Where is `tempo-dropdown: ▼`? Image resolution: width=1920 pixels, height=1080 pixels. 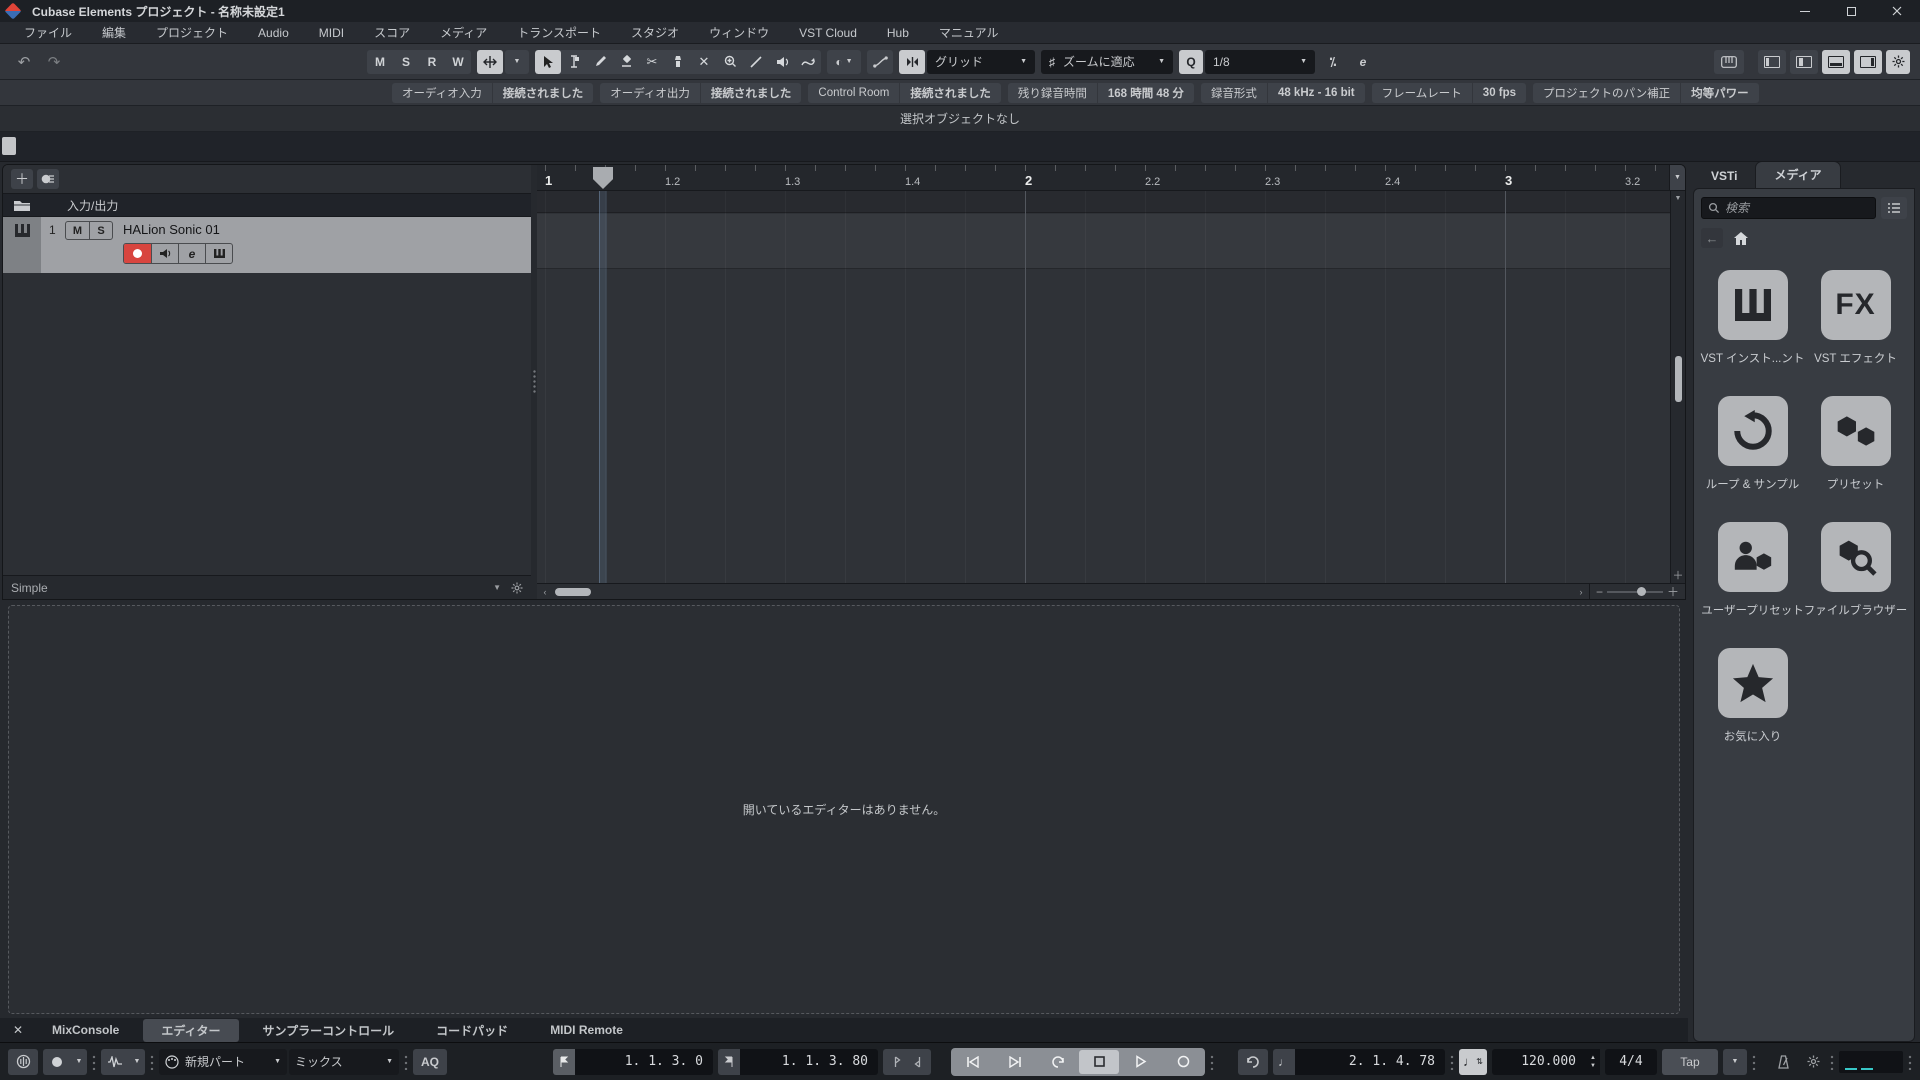
tempo-dropdown: ▼ is located at coordinates (1734, 1061).